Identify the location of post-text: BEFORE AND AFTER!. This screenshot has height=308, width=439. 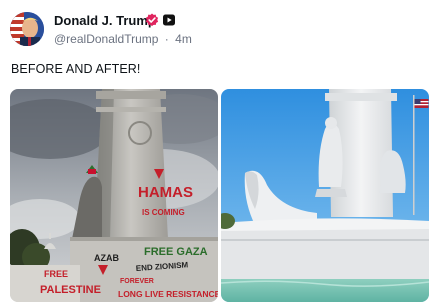
(76, 69).